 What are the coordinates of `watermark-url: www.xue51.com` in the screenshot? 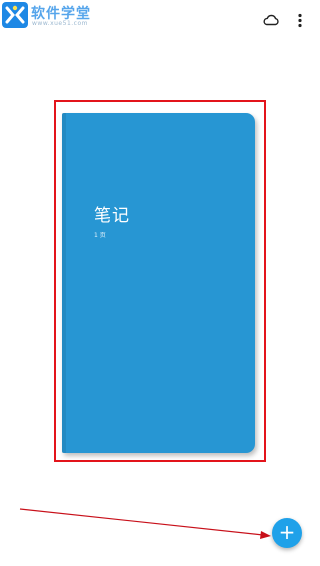 It's located at (60, 23).